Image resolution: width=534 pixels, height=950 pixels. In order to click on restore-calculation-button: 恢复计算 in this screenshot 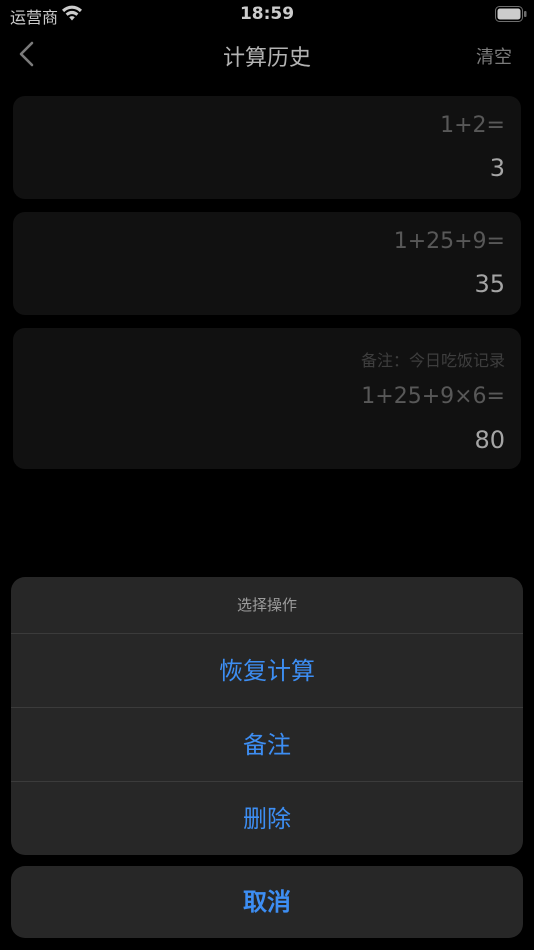, I will do `click(267, 670)`.